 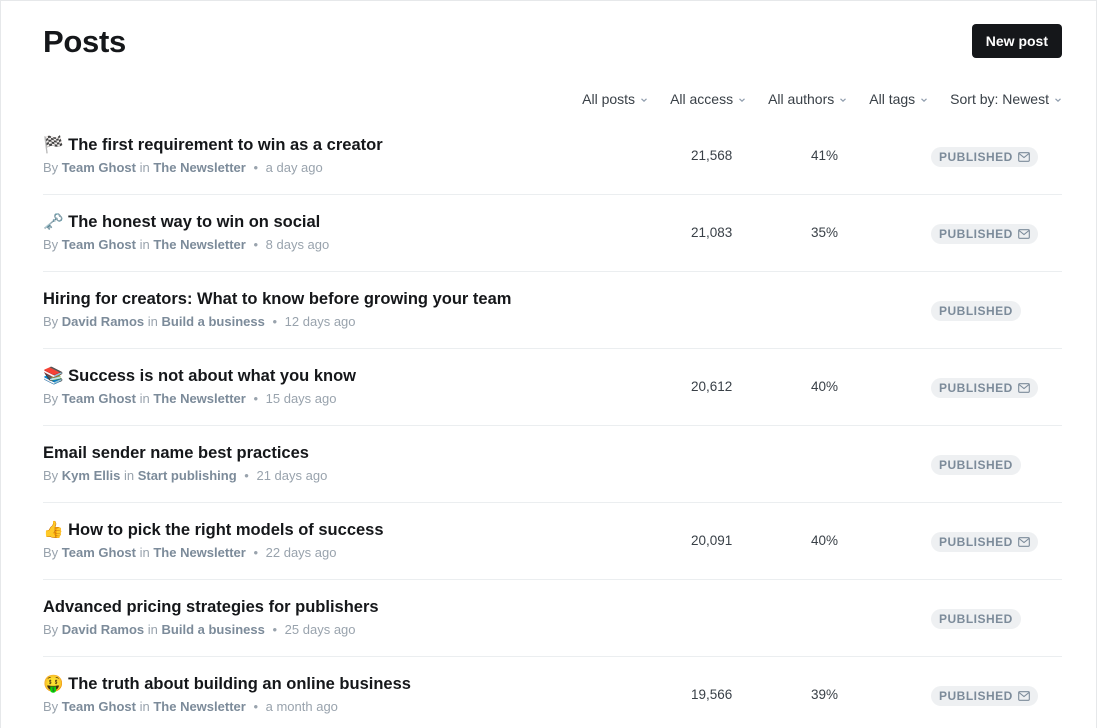 I want to click on new-post-button: New post, so click(x=1016, y=41).